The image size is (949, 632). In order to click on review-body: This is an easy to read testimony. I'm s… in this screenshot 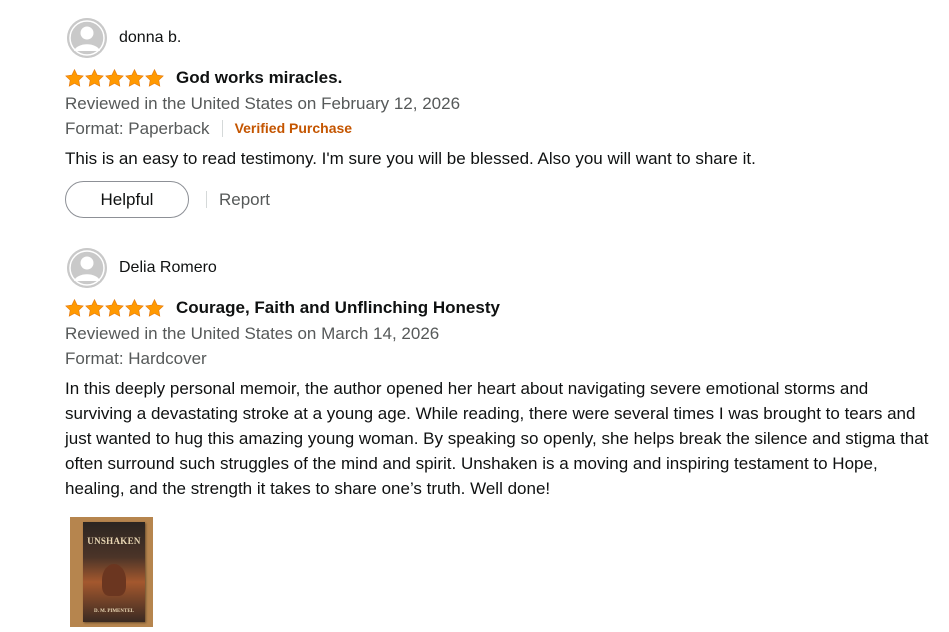, I will do `click(410, 158)`.